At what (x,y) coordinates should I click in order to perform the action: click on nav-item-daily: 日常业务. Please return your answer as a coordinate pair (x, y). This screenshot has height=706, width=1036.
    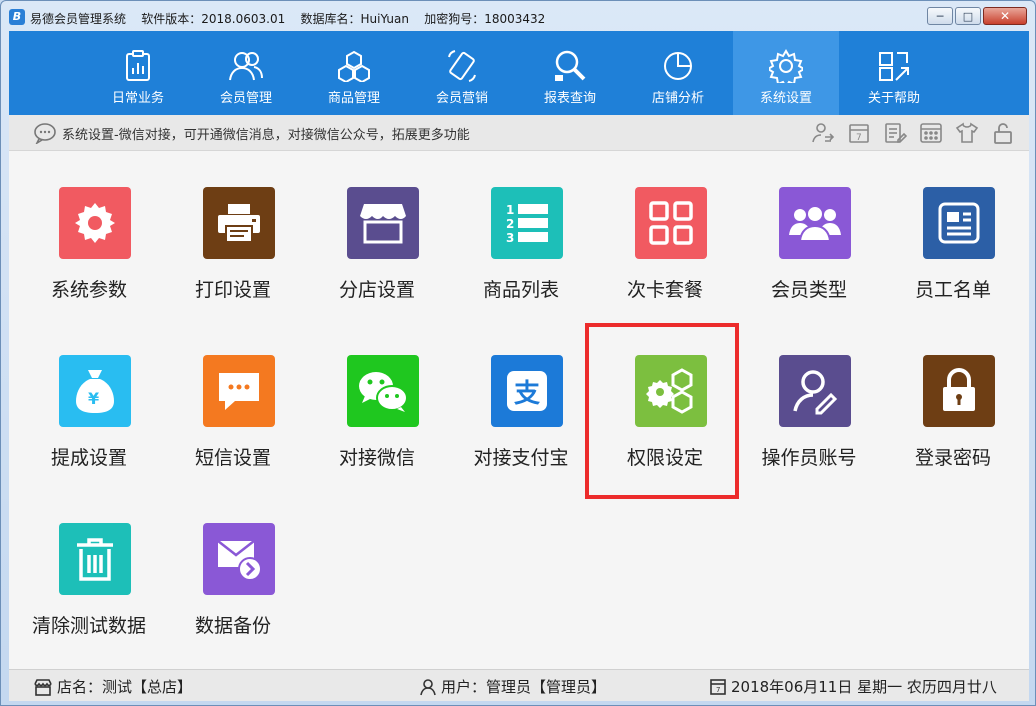
    Looking at the image, I should click on (138, 73).